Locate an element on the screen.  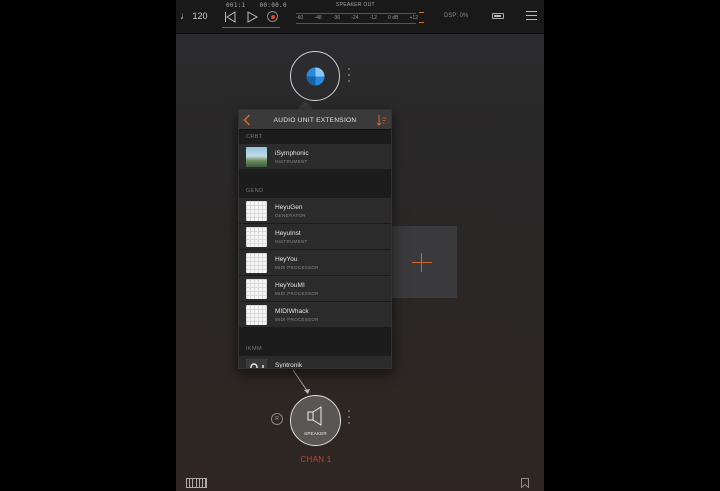
channel-label: CHAN 1 is located at coordinates (316, 459).